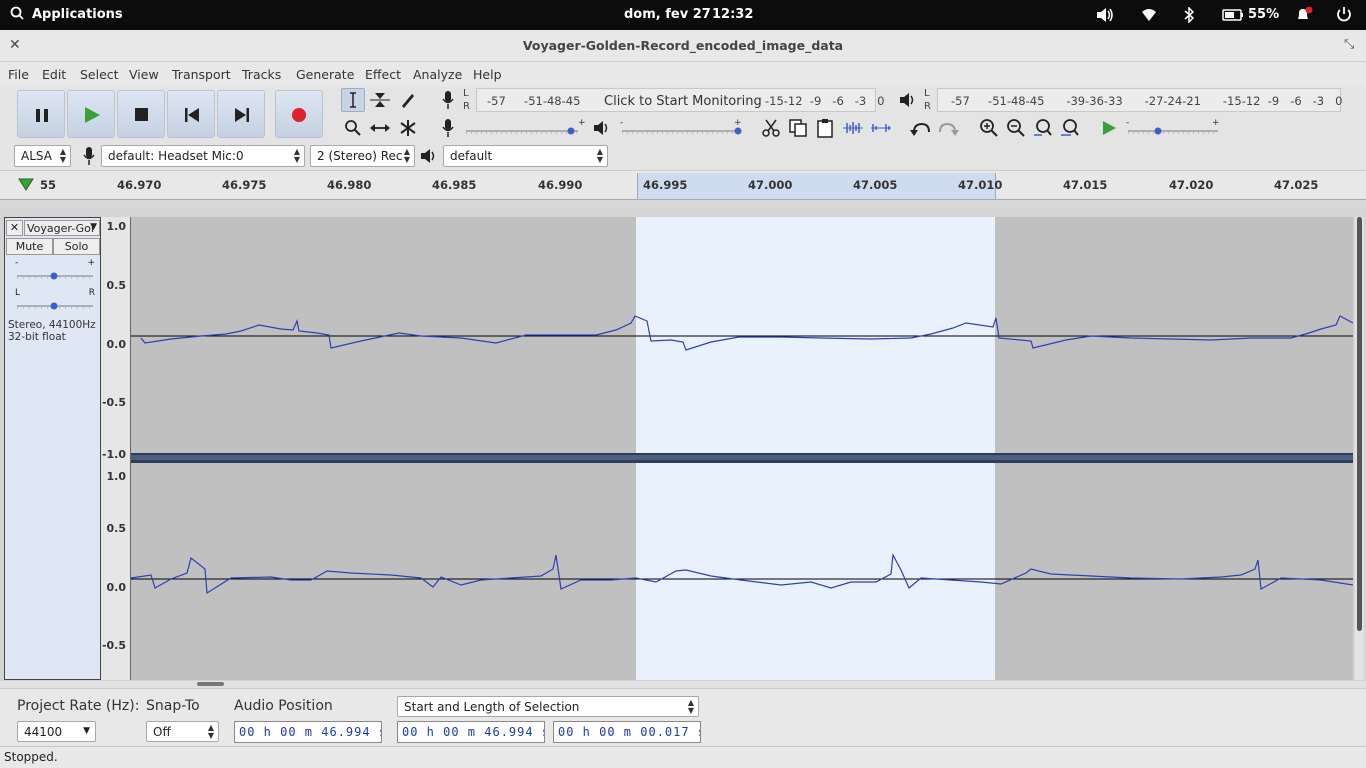  Describe the element at coordinates (191, 114) in the screenshot. I see `skip-to-start-button` at that location.